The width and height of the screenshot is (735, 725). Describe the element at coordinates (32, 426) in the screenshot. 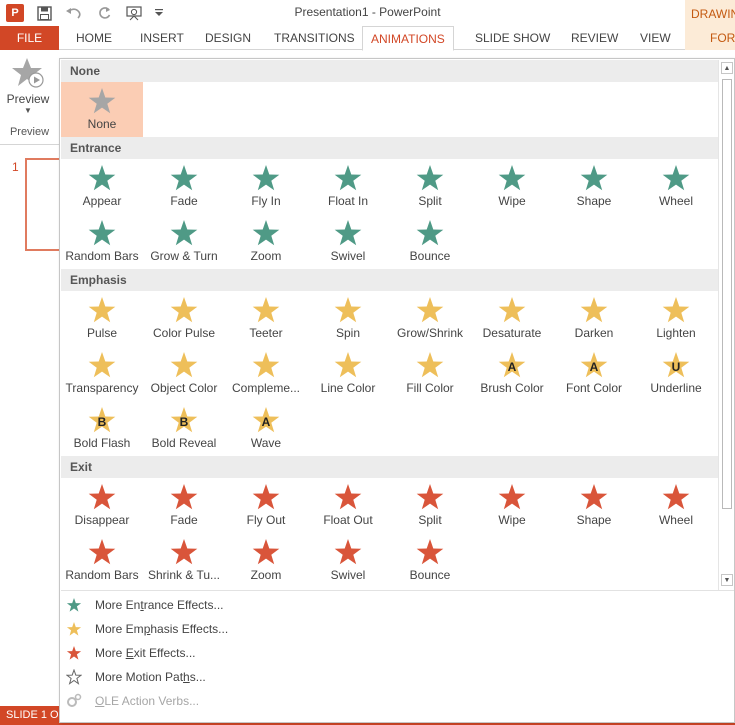

I see `slides-pane: 1` at that location.